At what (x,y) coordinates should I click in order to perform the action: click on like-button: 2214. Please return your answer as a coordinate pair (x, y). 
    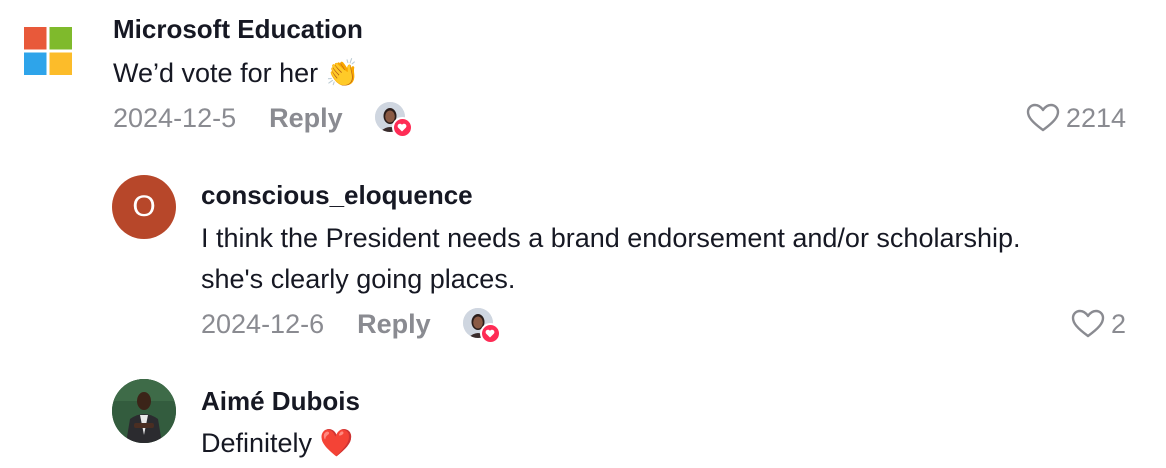
    Looking at the image, I should click on (1076, 118).